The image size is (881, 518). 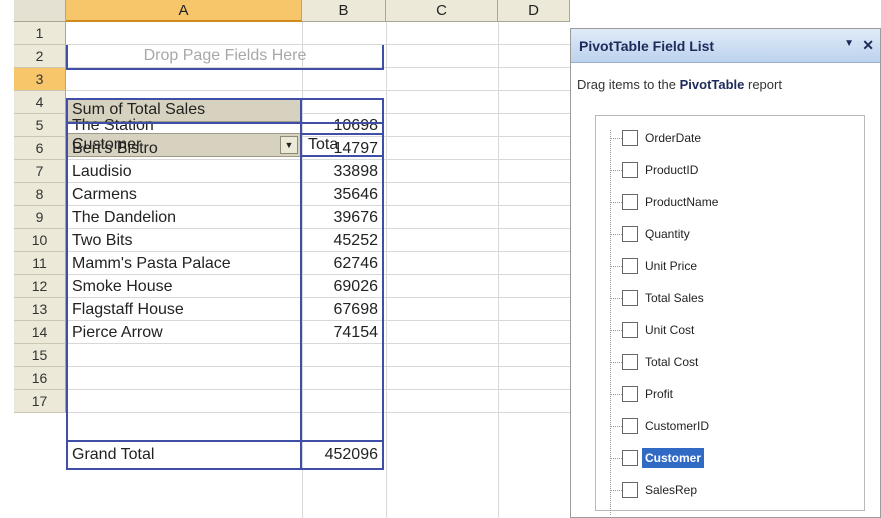 I want to click on field-item: Unit Cost, so click(x=730, y=330).